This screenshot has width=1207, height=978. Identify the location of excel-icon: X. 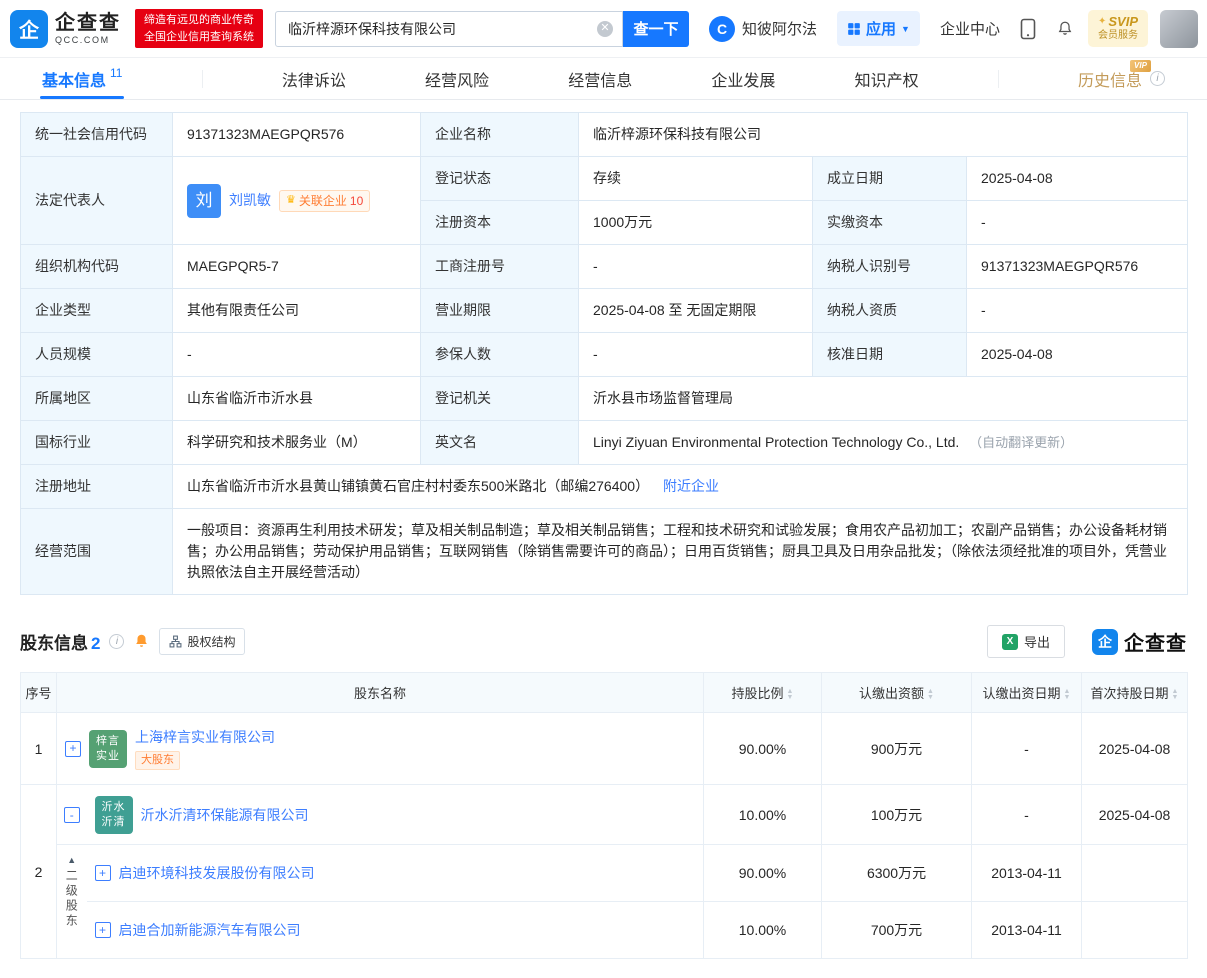
(1009, 641).